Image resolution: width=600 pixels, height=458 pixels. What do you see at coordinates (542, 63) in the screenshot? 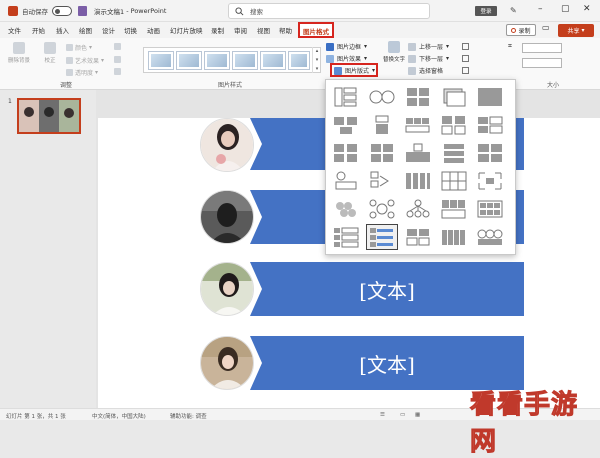
I see `width-input` at bounding box center [542, 63].